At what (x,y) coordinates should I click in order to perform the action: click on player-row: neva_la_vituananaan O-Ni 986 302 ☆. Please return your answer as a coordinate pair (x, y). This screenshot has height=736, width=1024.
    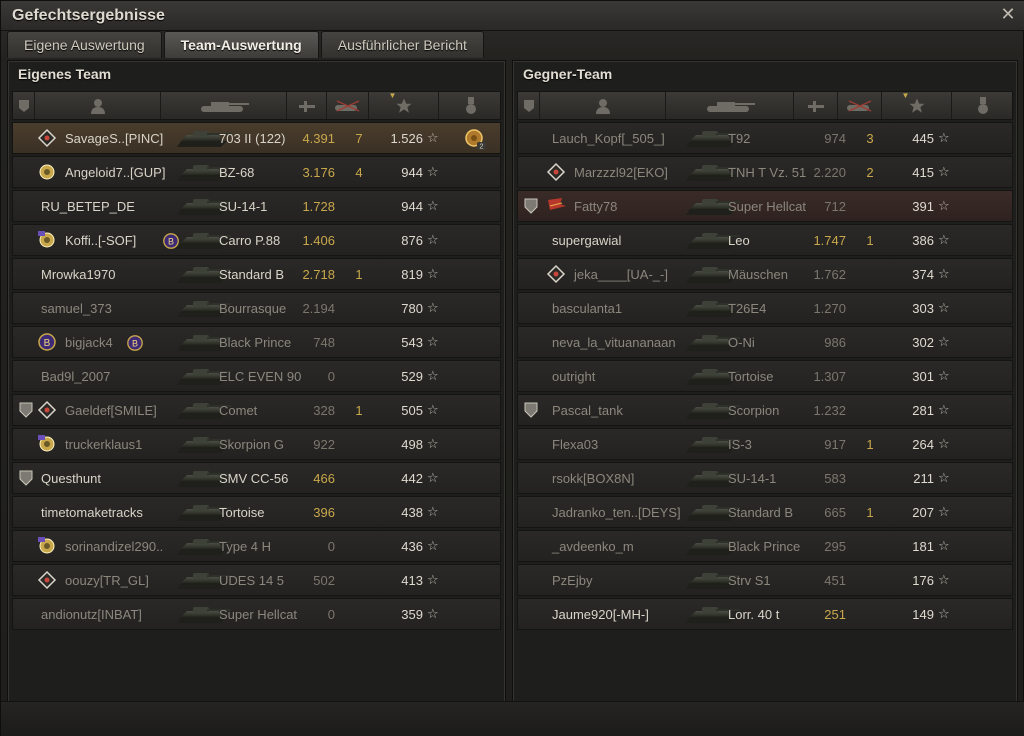
    Looking at the image, I should click on (765, 342).